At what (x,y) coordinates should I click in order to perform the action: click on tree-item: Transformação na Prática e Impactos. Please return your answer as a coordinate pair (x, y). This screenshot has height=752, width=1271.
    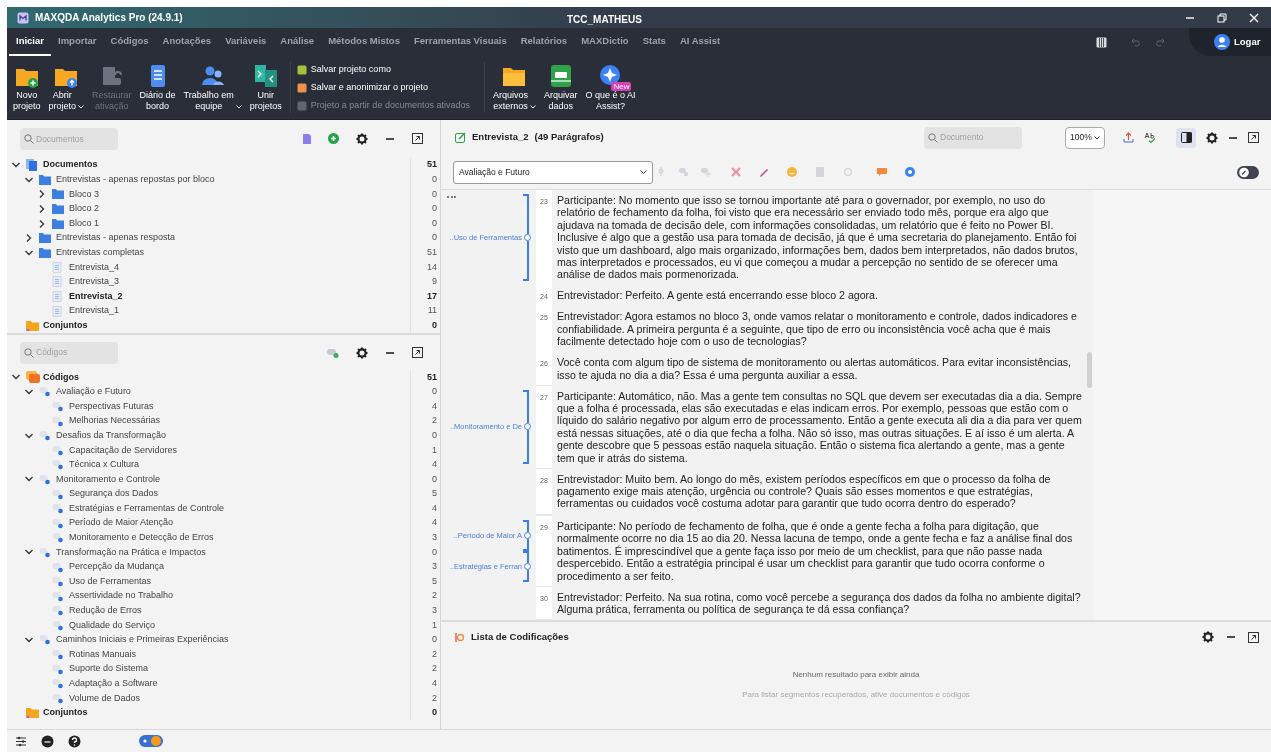
    Looking at the image, I should click on (131, 552).